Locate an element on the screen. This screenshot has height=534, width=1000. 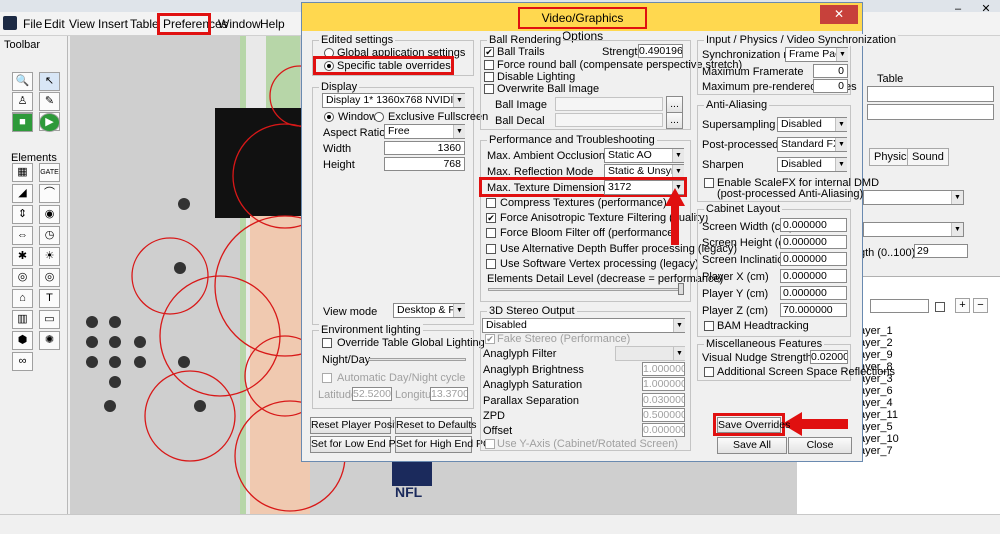
trigger-icon: ✱ is located at coordinates (22, 256).